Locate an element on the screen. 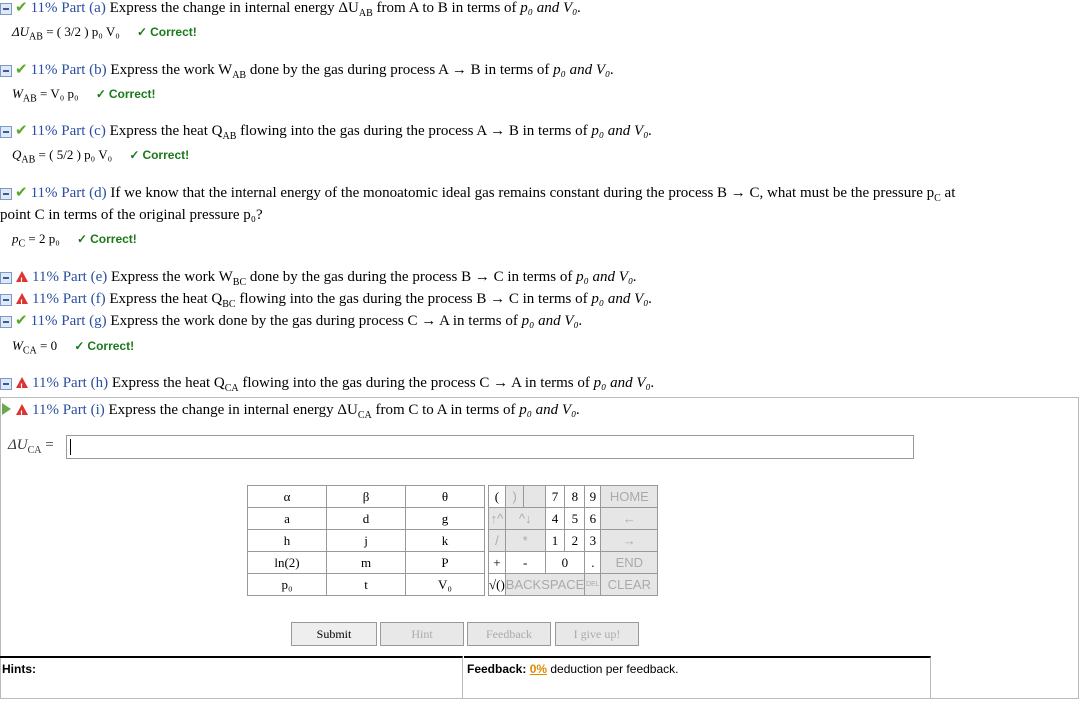 This screenshot has height=705, width=1083. key-left-arrow: ← is located at coordinates (629, 518).